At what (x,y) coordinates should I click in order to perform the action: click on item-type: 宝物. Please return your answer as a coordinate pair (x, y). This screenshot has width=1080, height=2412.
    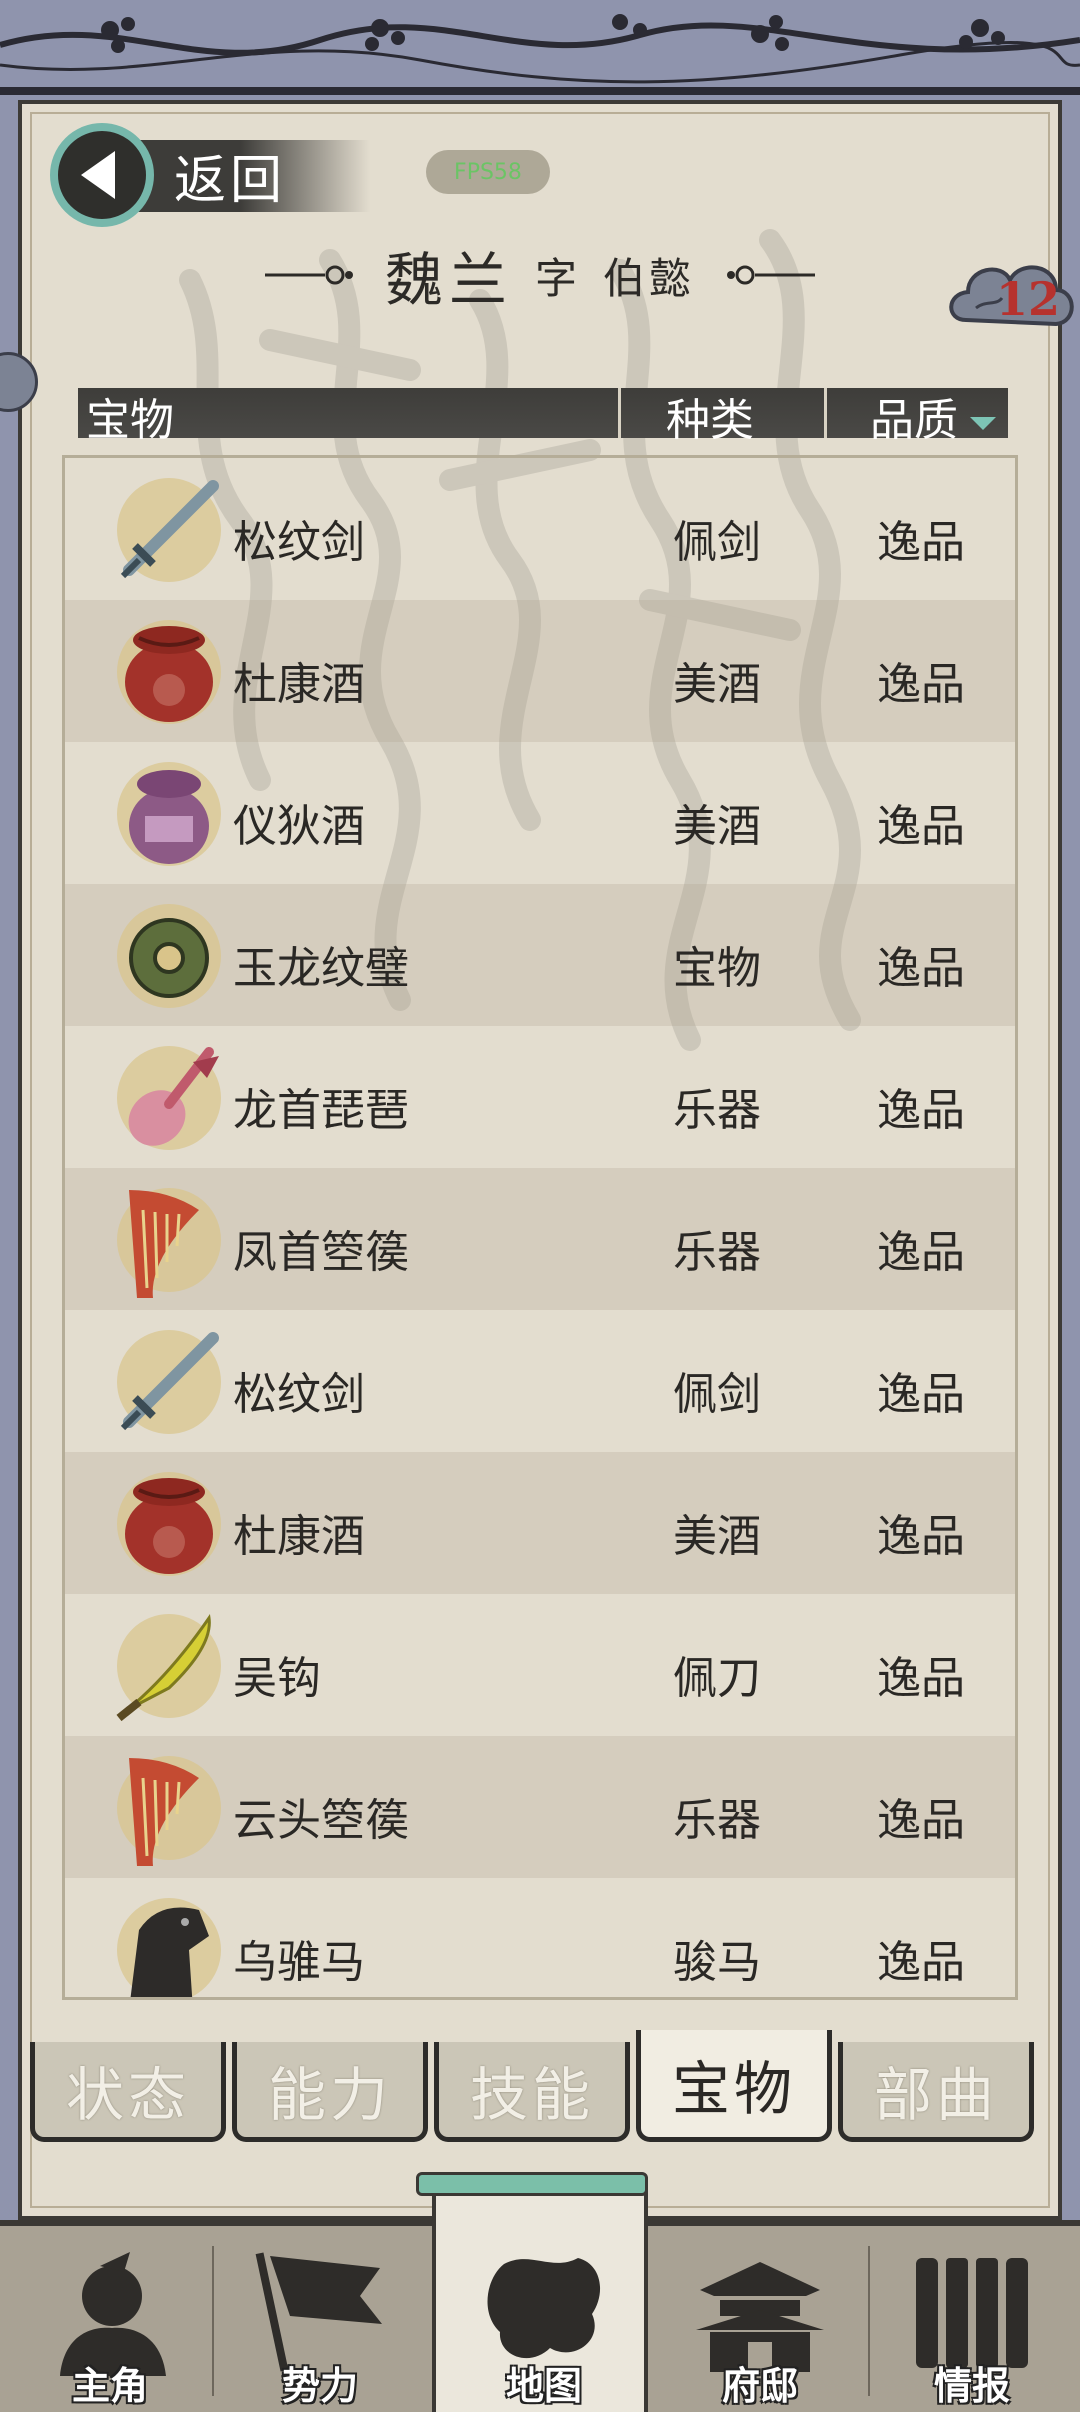
    Looking at the image, I should click on (717, 968).